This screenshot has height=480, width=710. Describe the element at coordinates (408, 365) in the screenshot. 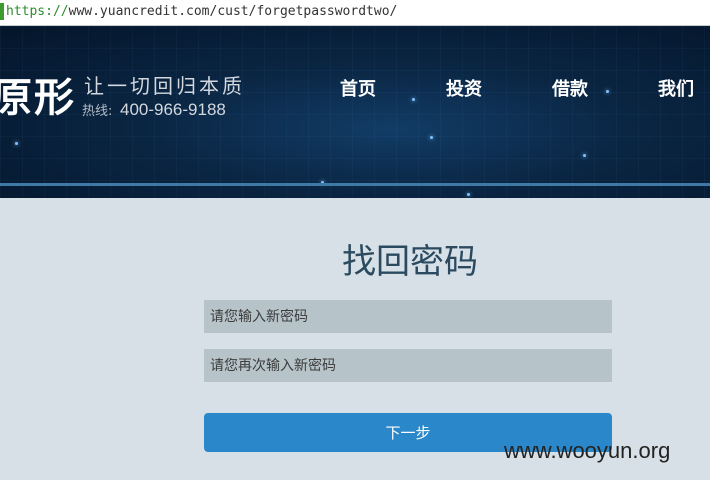

I see `confirm-password-field` at that location.